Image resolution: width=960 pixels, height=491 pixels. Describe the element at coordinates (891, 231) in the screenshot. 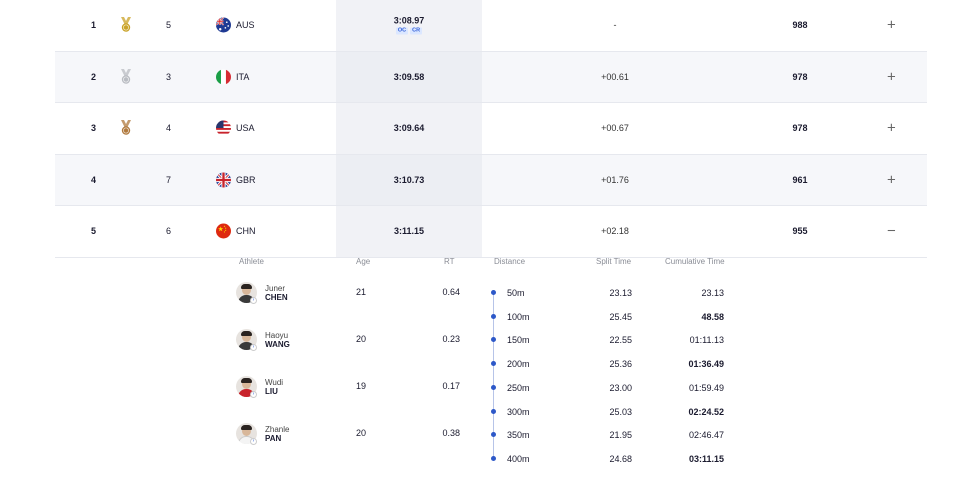

I see `collapse-icon: −` at that location.